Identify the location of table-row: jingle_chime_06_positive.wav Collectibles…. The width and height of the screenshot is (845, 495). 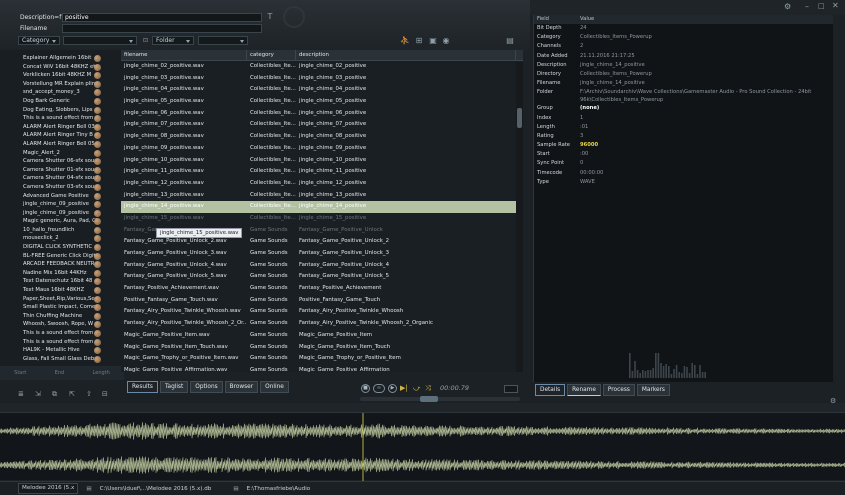
(322, 114).